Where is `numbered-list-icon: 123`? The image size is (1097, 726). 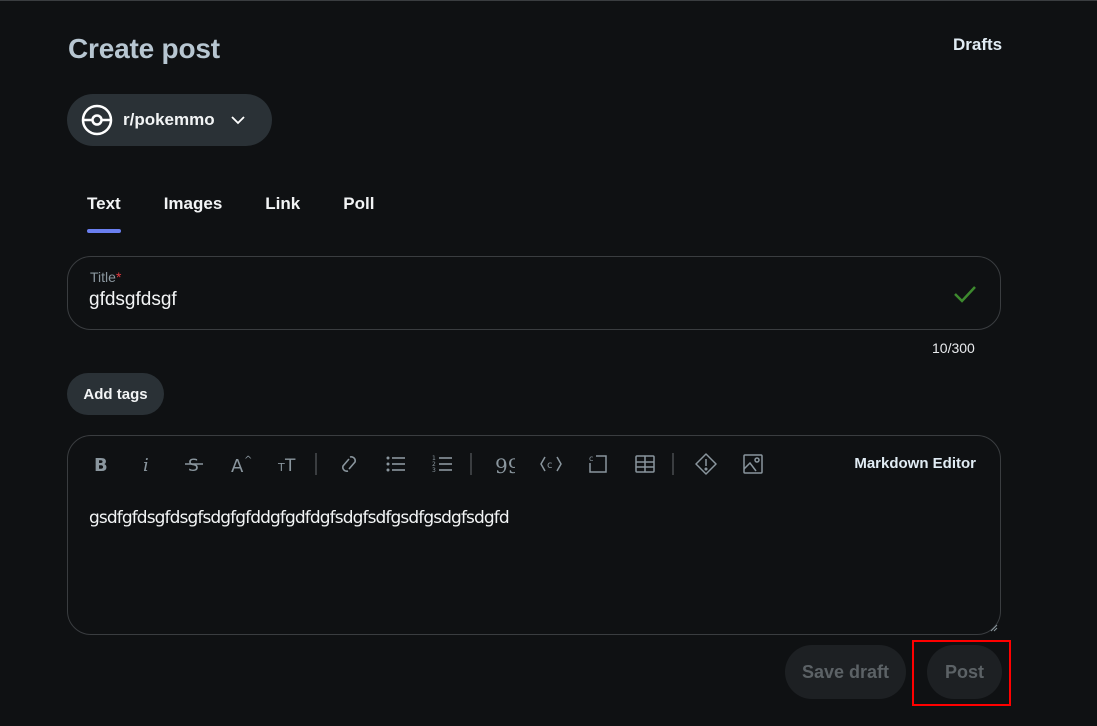
numbered-list-icon: 123 is located at coordinates (442, 464).